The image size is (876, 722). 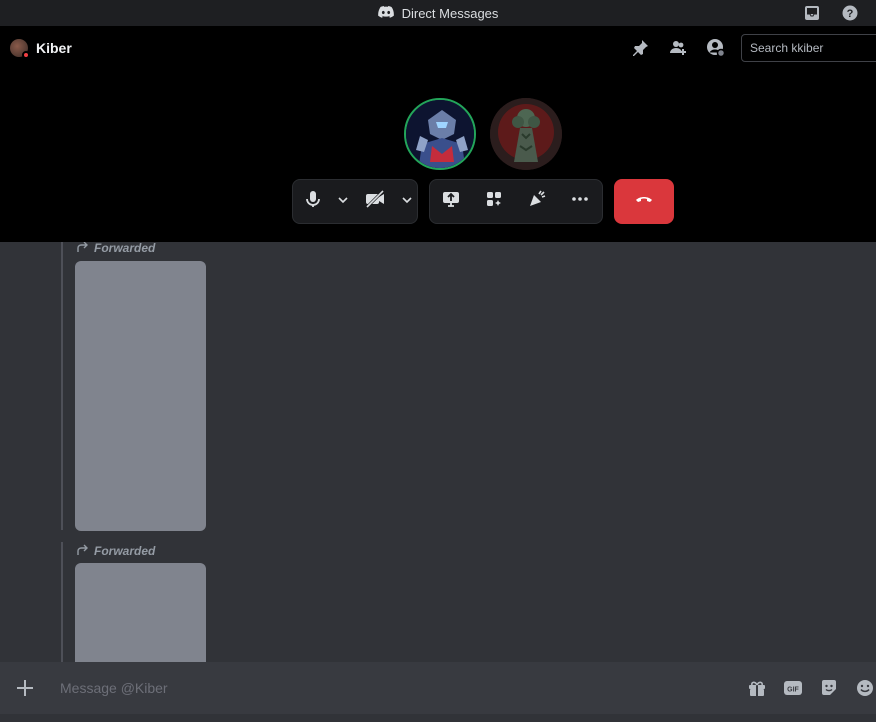 What do you see at coordinates (20, 49) in the screenshot?
I see `avatar` at bounding box center [20, 49].